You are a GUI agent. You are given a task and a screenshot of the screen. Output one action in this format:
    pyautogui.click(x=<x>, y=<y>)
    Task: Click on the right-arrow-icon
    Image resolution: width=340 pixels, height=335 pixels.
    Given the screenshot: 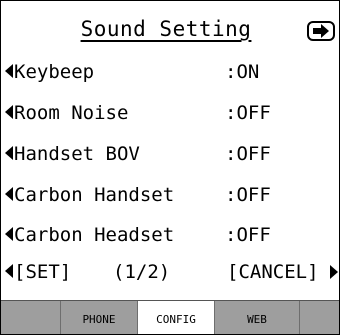 What is the action you would take?
    pyautogui.click(x=334, y=272)
    